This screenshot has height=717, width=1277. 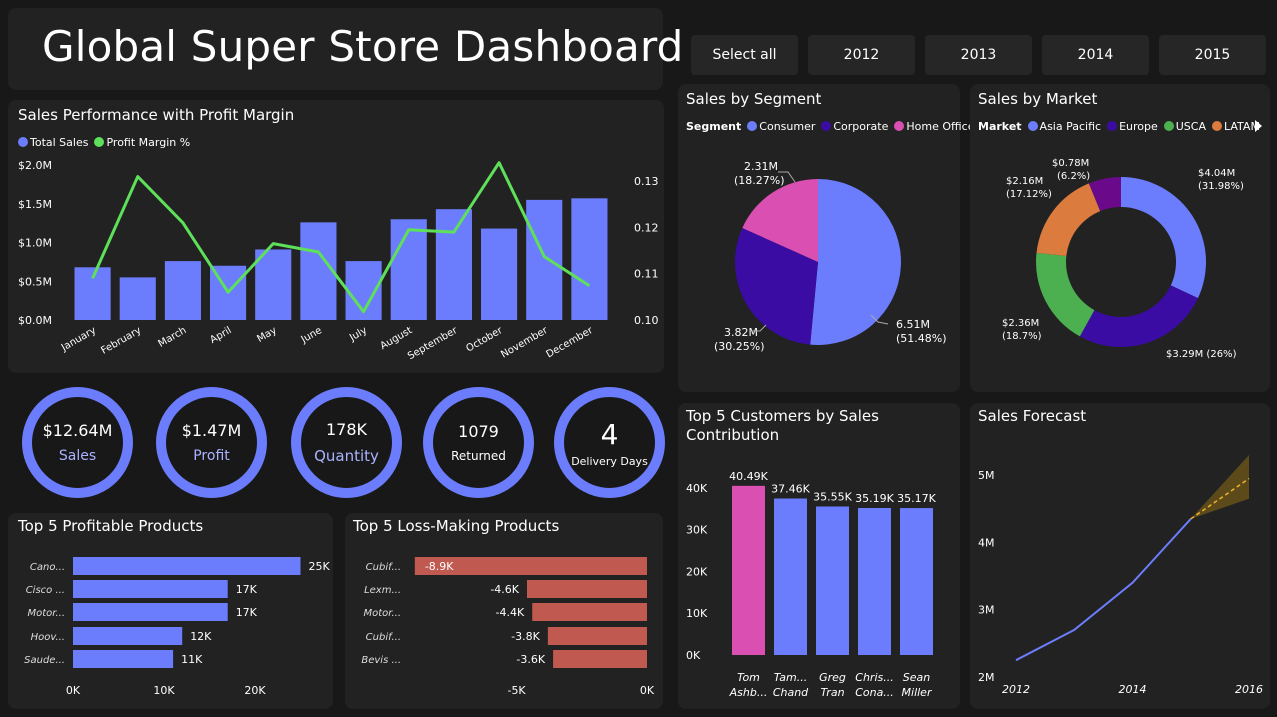 What do you see at coordinates (433, 344) in the screenshot?
I see `x-tick-label: September` at bounding box center [433, 344].